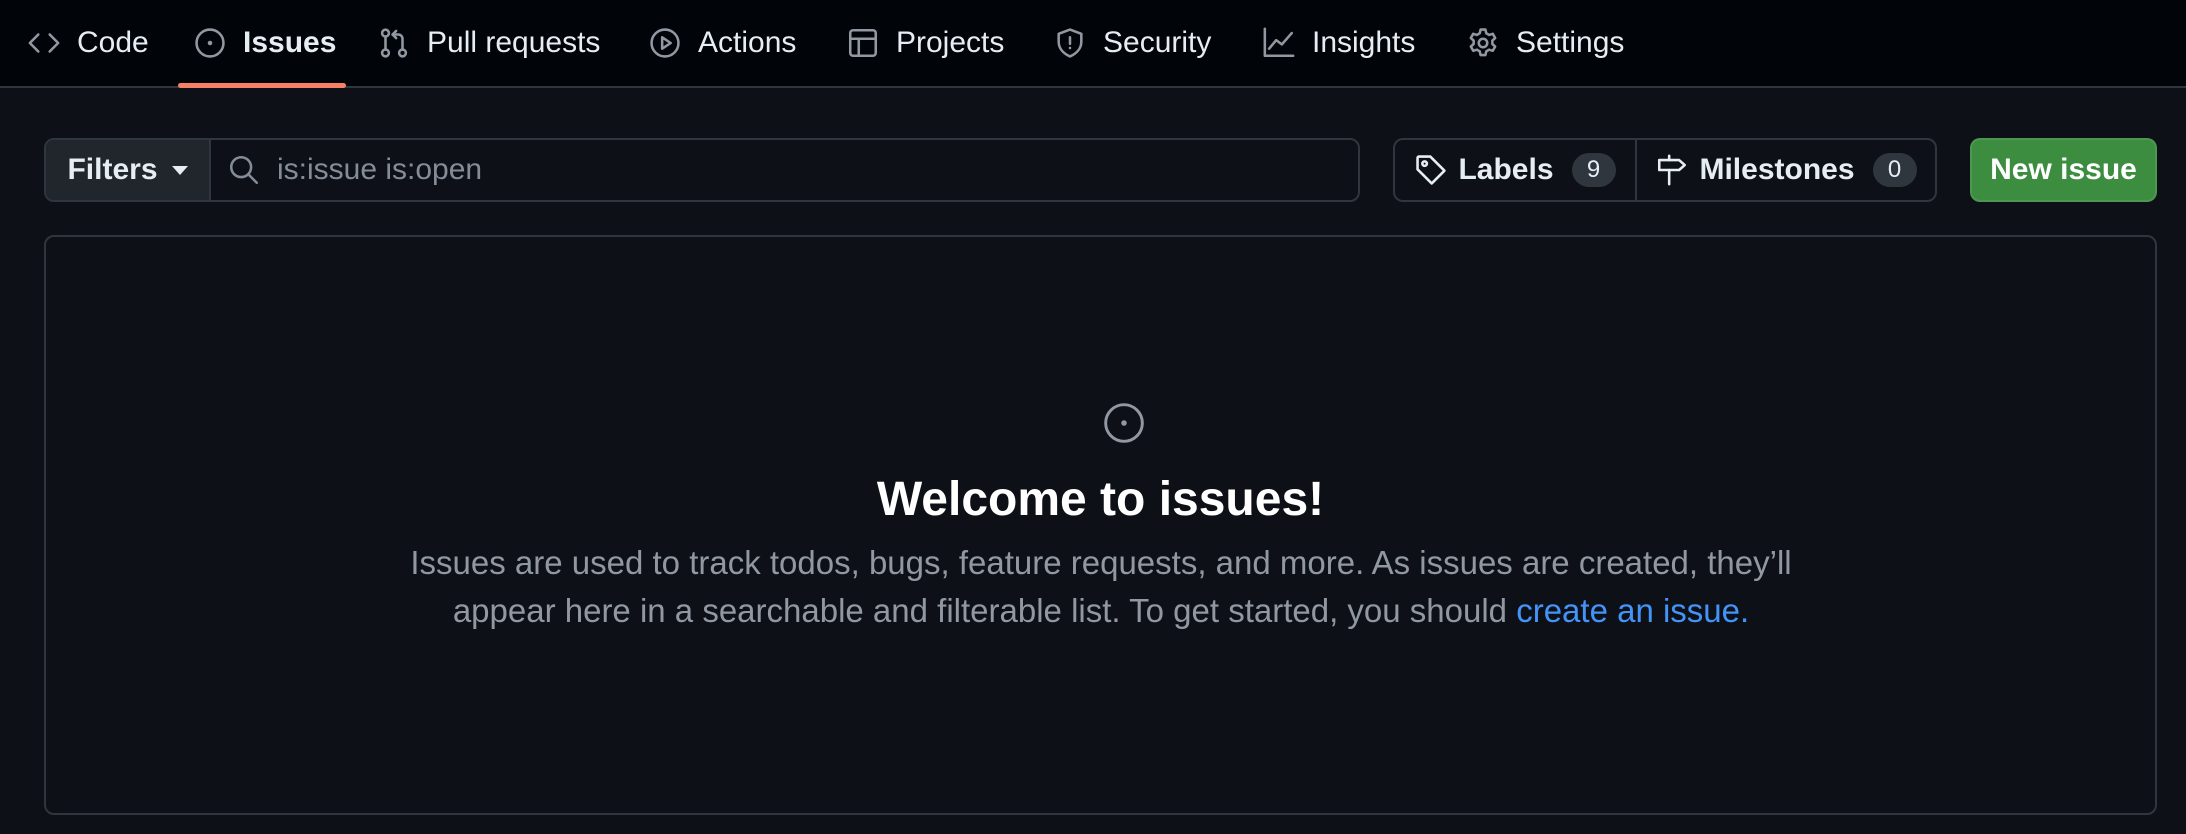  I want to click on tab-pull-requests: Pull requests, so click(488, 43).